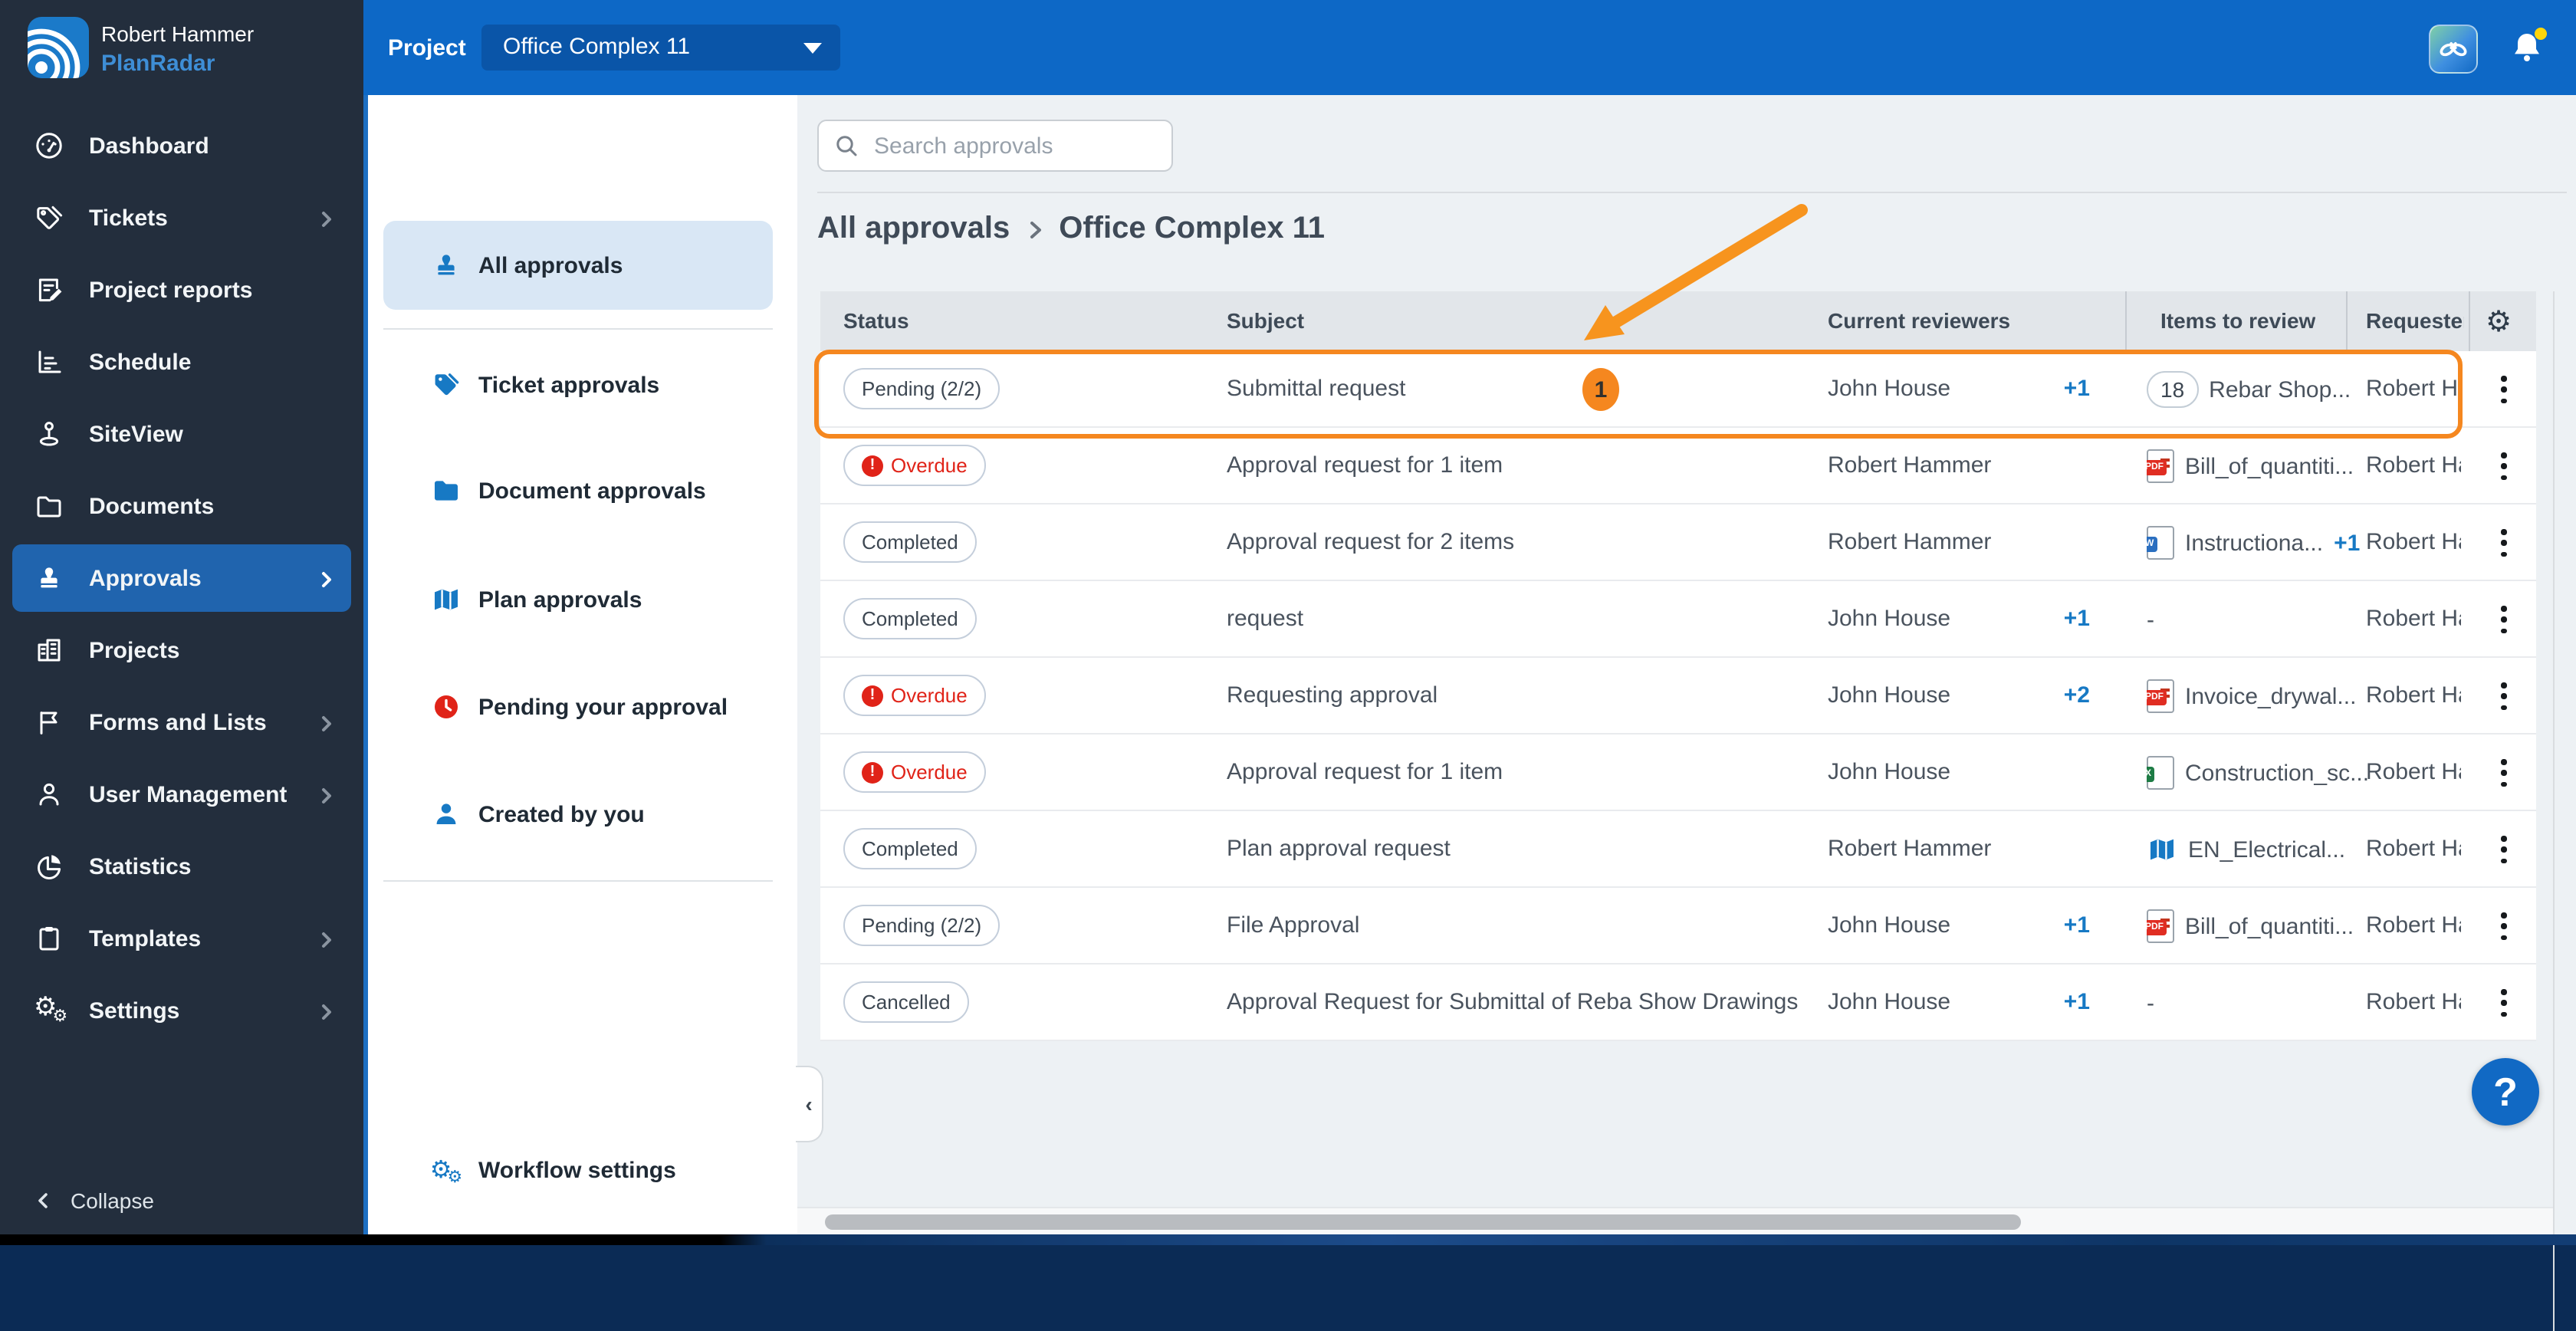 The image size is (2576, 1331). Describe the element at coordinates (182, 866) in the screenshot. I see `sidebar-item-statistics: Statistics` at that location.